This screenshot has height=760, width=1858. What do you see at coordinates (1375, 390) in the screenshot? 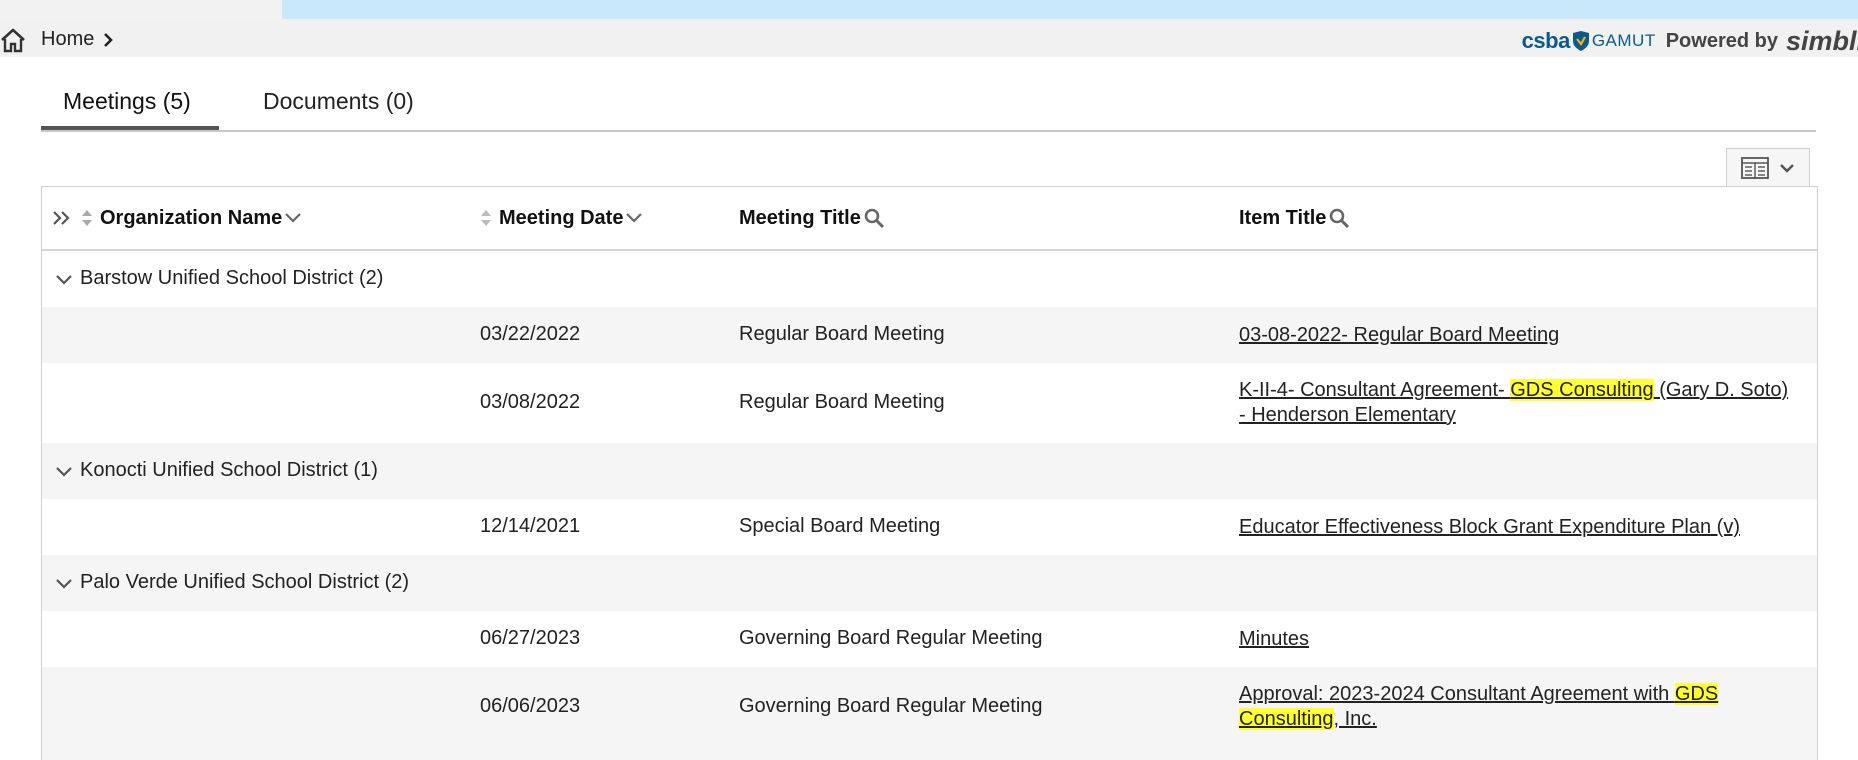
I see `item-title-text: K-II-4- Consultant Agreement-` at bounding box center [1375, 390].